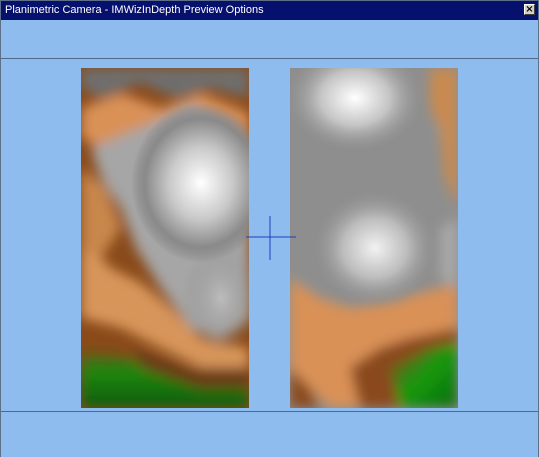  What do you see at coordinates (271, 238) in the screenshot?
I see `crosshair-icon` at bounding box center [271, 238].